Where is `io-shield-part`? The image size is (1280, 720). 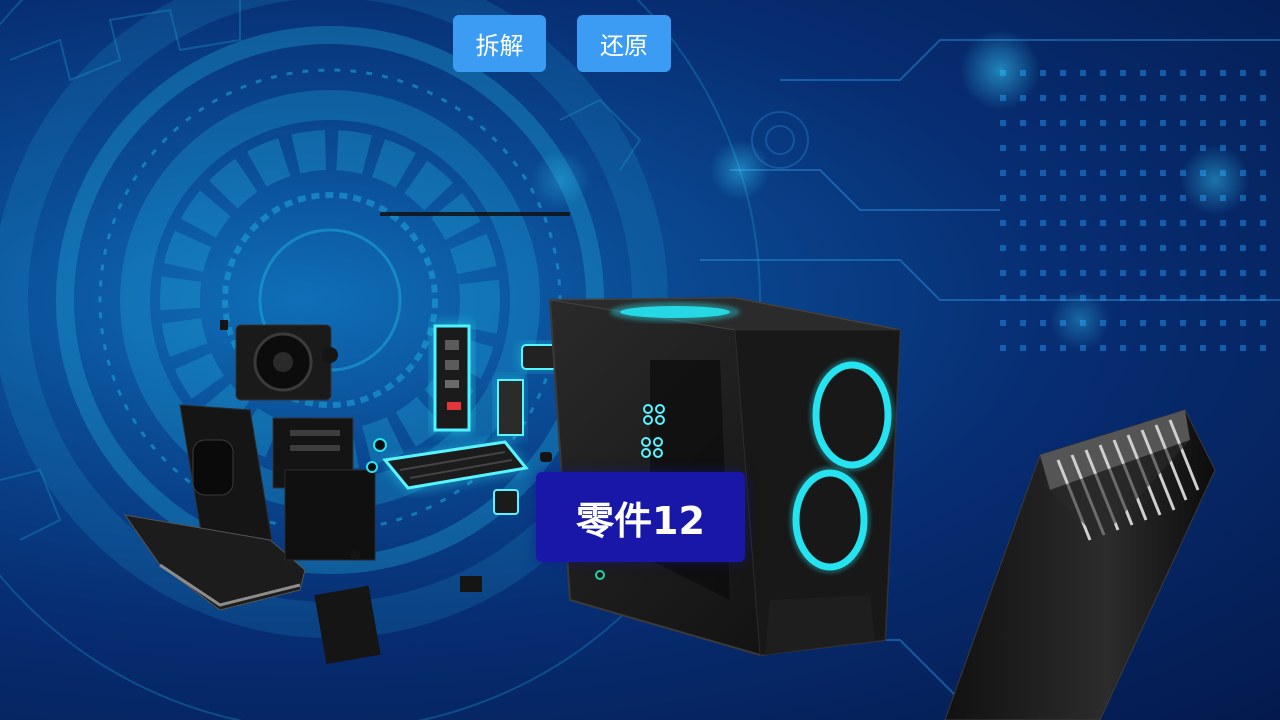
io-shield-part is located at coordinates (452, 378).